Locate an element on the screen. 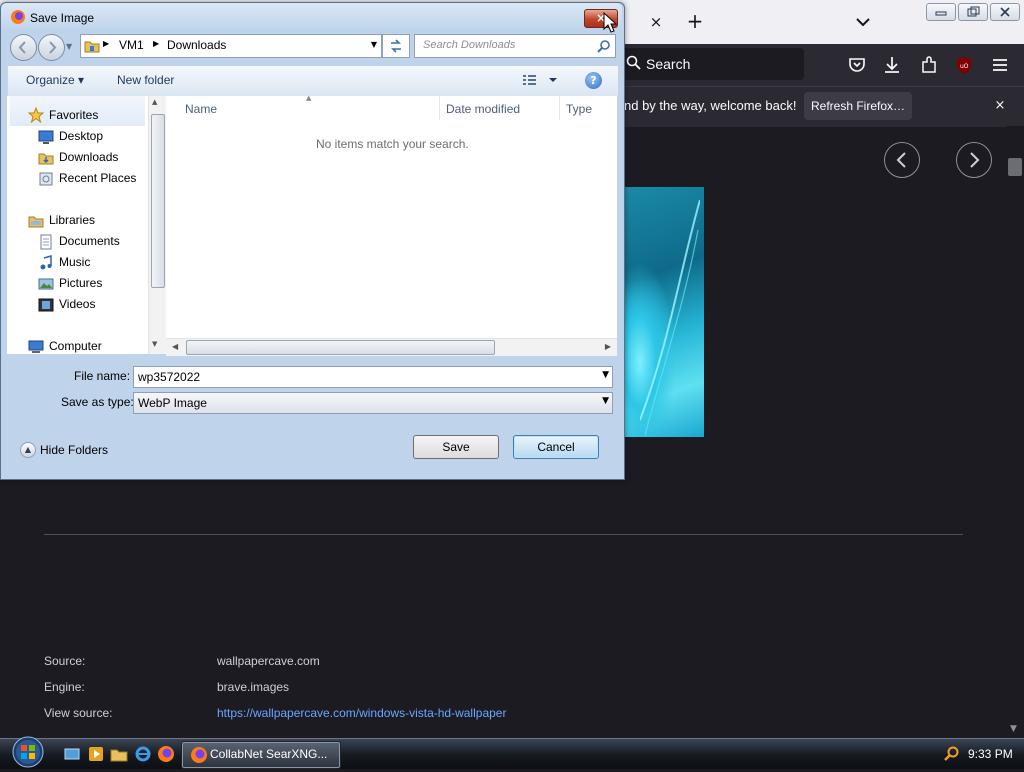 This screenshot has height=772, width=1024. cancel-button: Cancel is located at coordinates (556, 447).